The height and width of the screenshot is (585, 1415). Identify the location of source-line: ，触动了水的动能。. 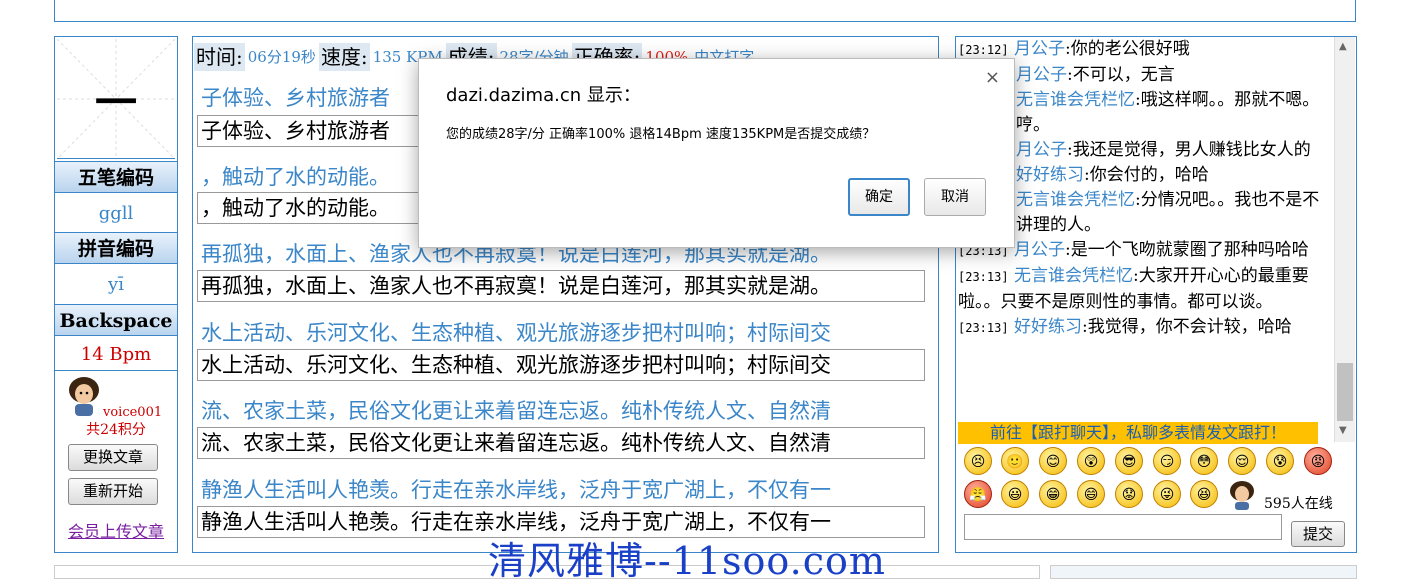
(295, 177).